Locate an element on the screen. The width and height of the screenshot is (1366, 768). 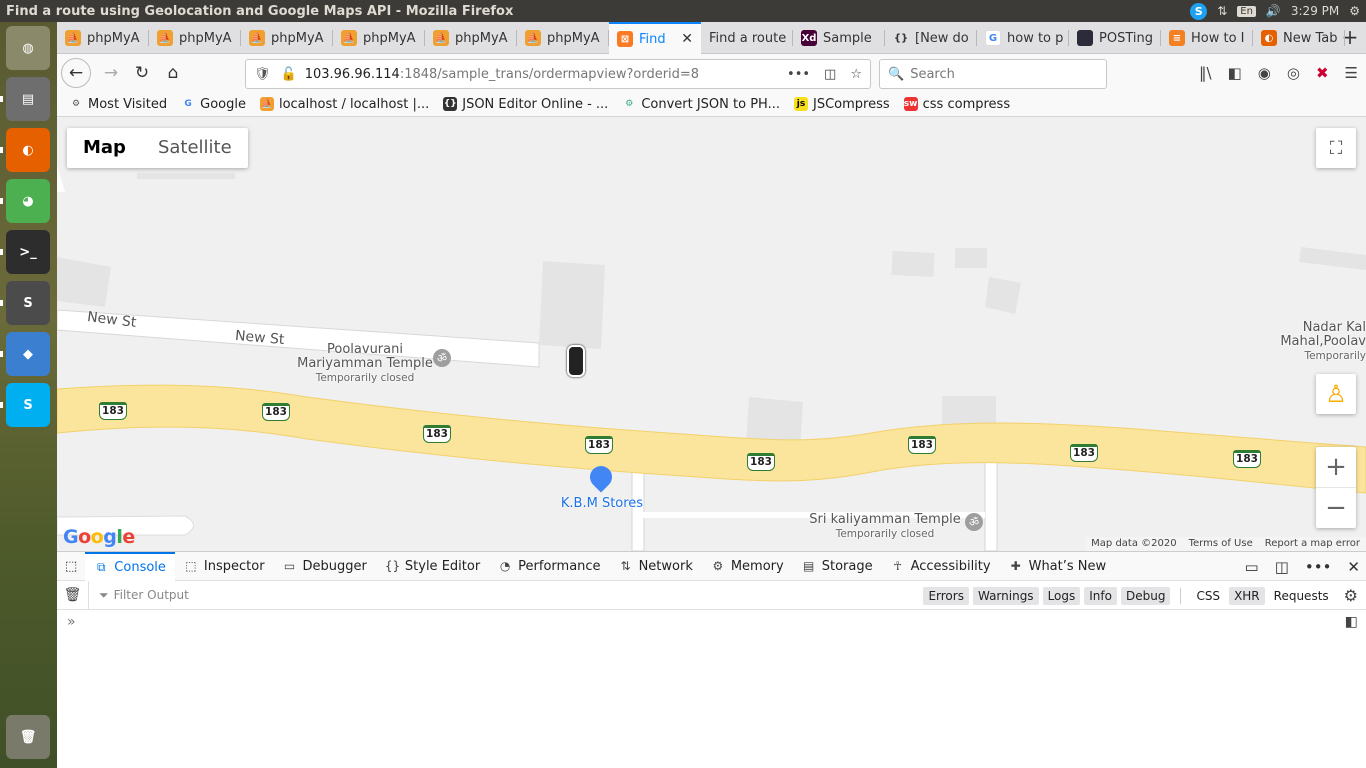
back-button: ← is located at coordinates (76, 73).